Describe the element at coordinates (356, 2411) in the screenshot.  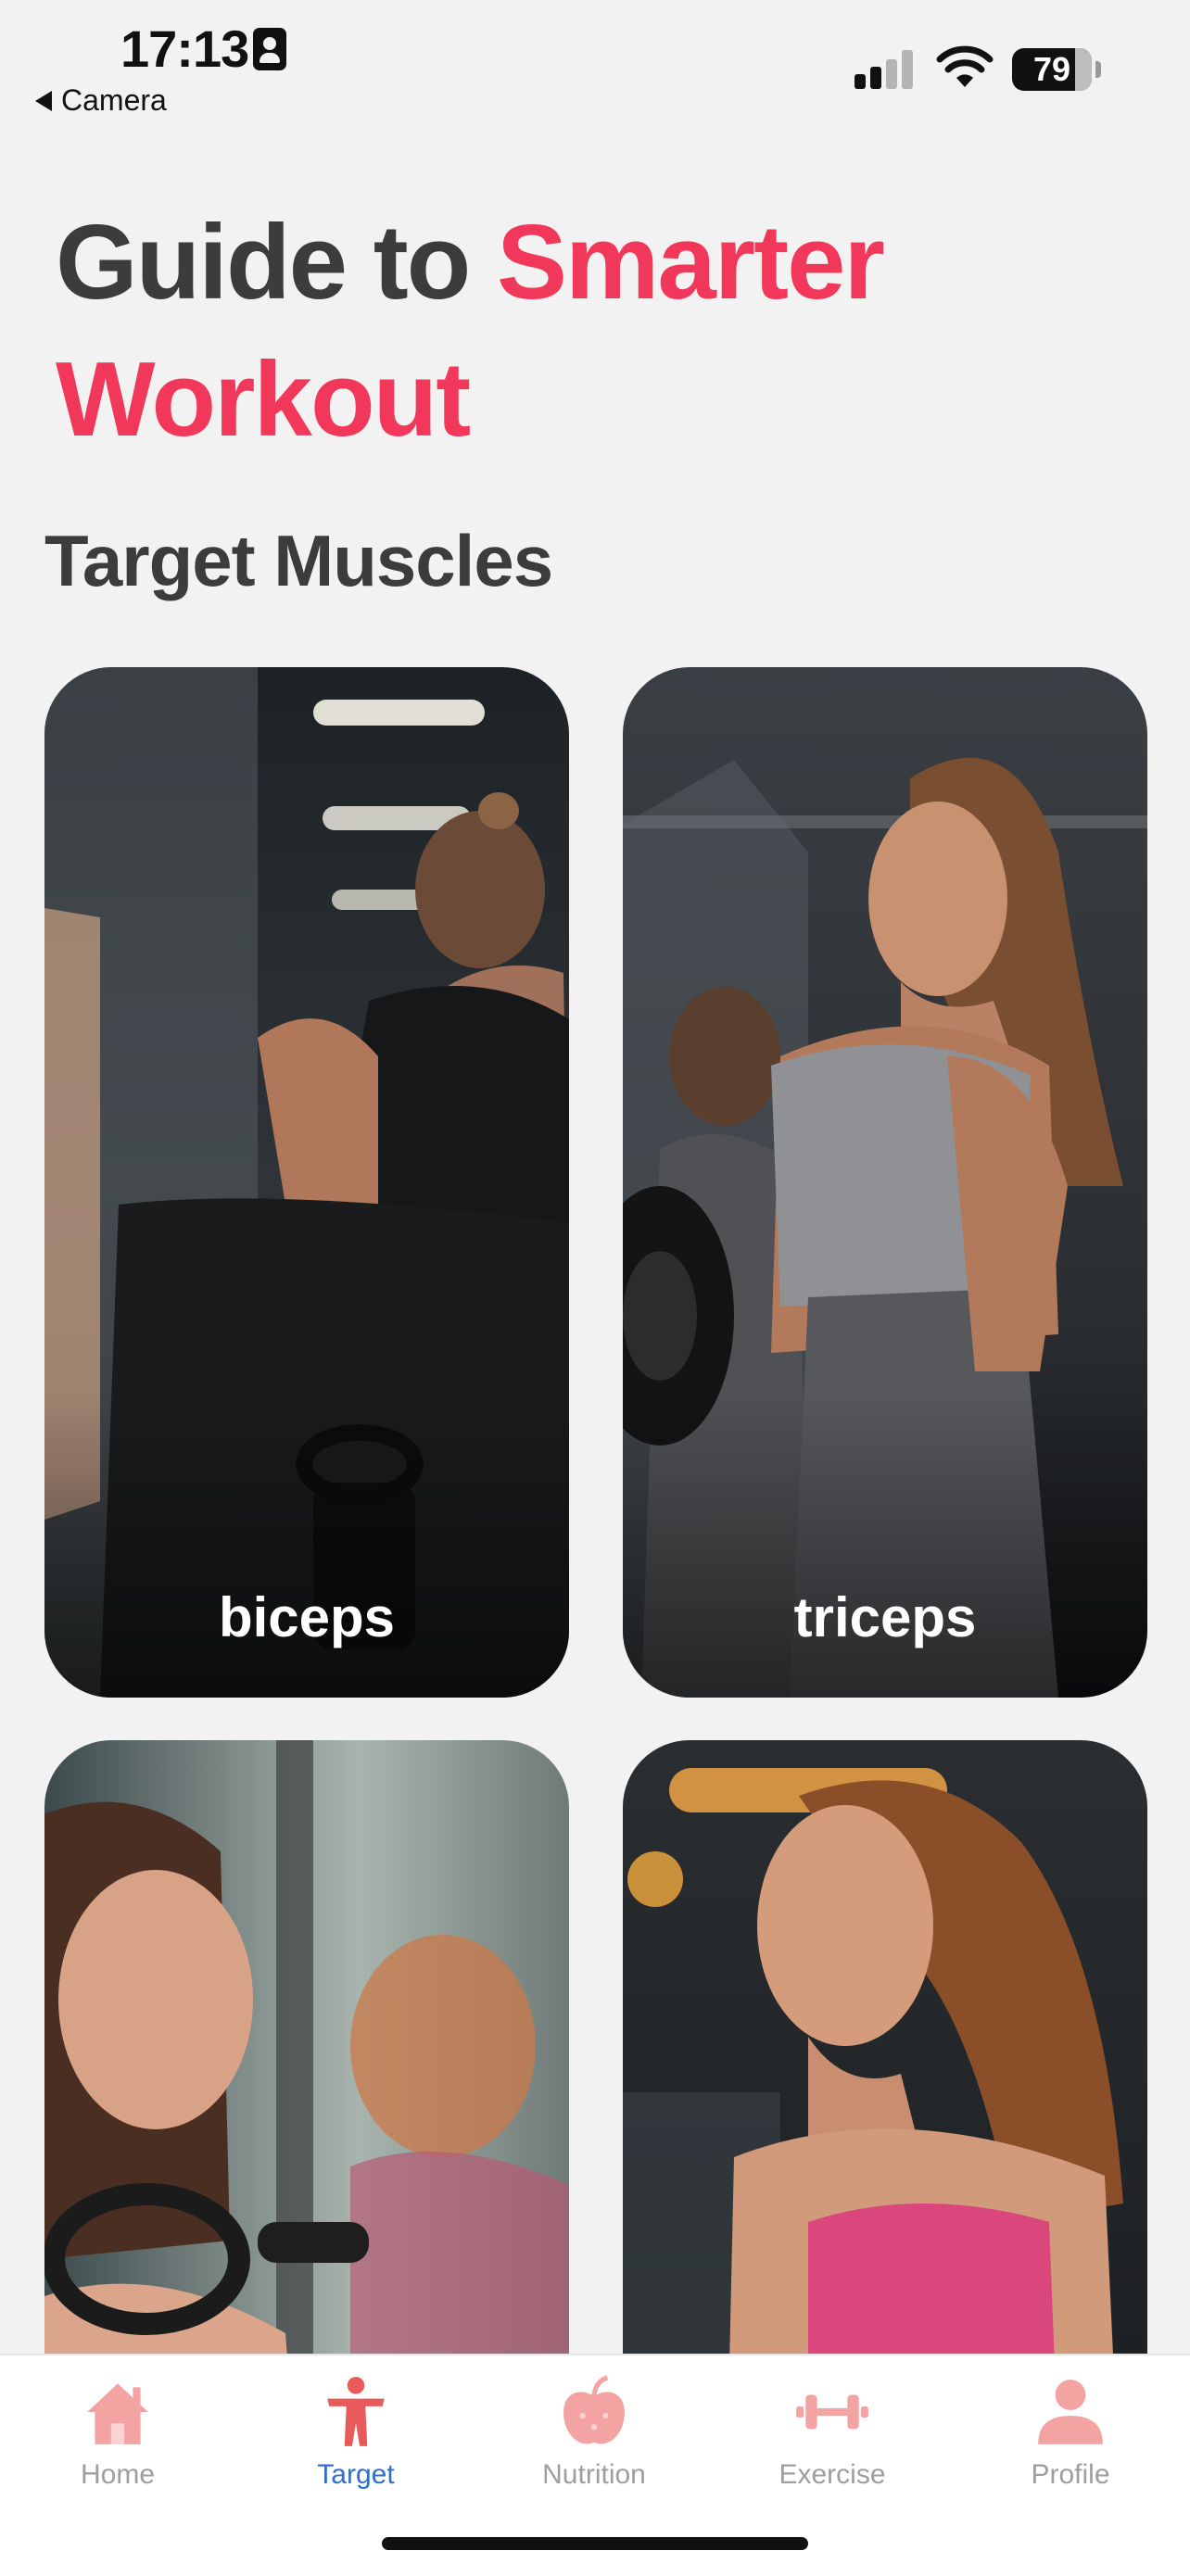
I see `person-icon` at that location.